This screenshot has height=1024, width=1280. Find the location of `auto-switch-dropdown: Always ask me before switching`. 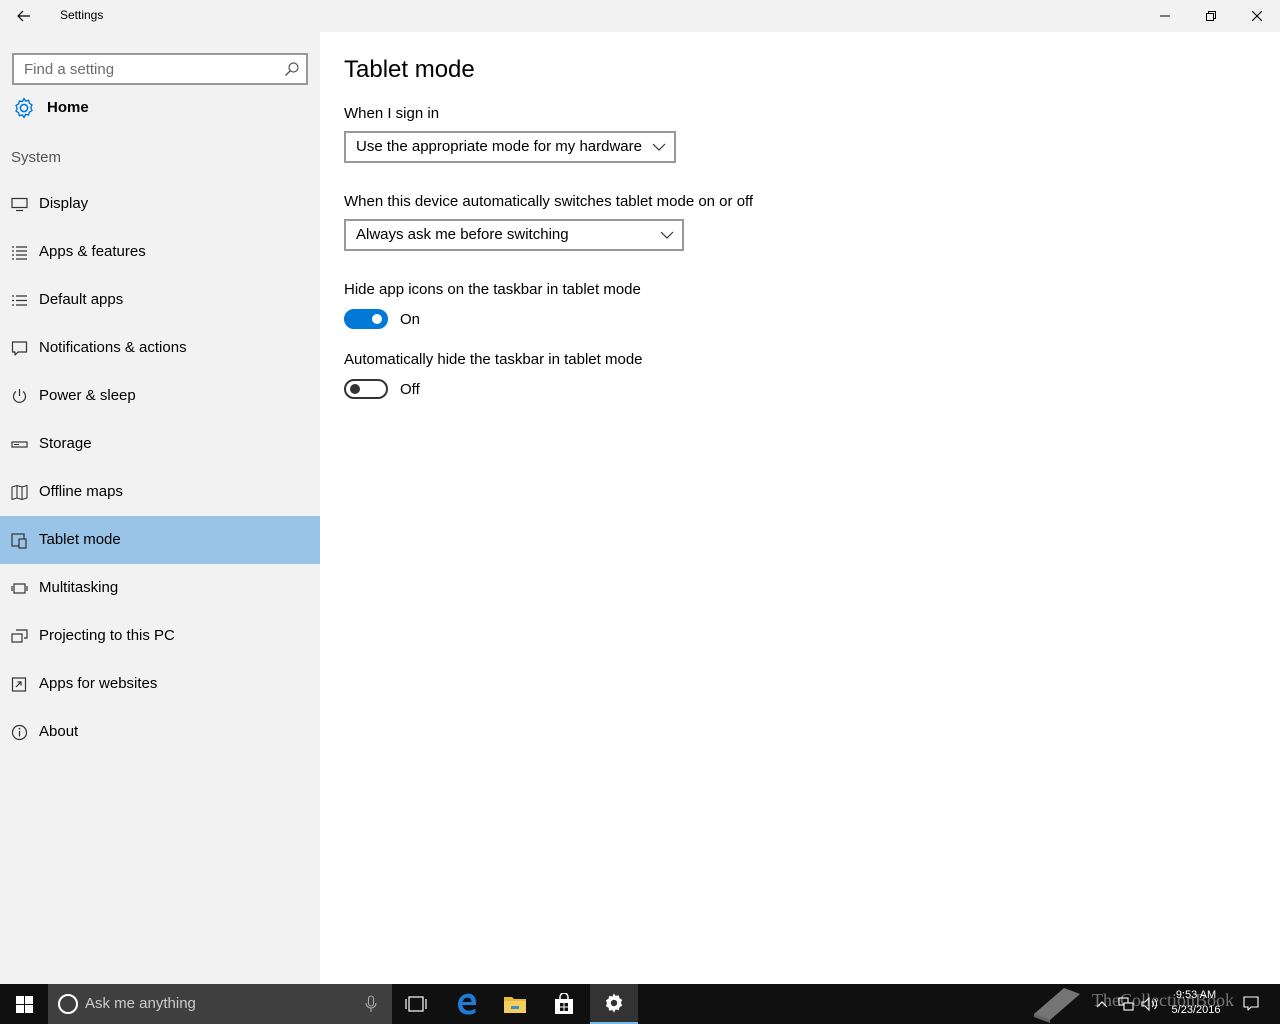

auto-switch-dropdown: Always ask me before switching is located at coordinates (514, 235).